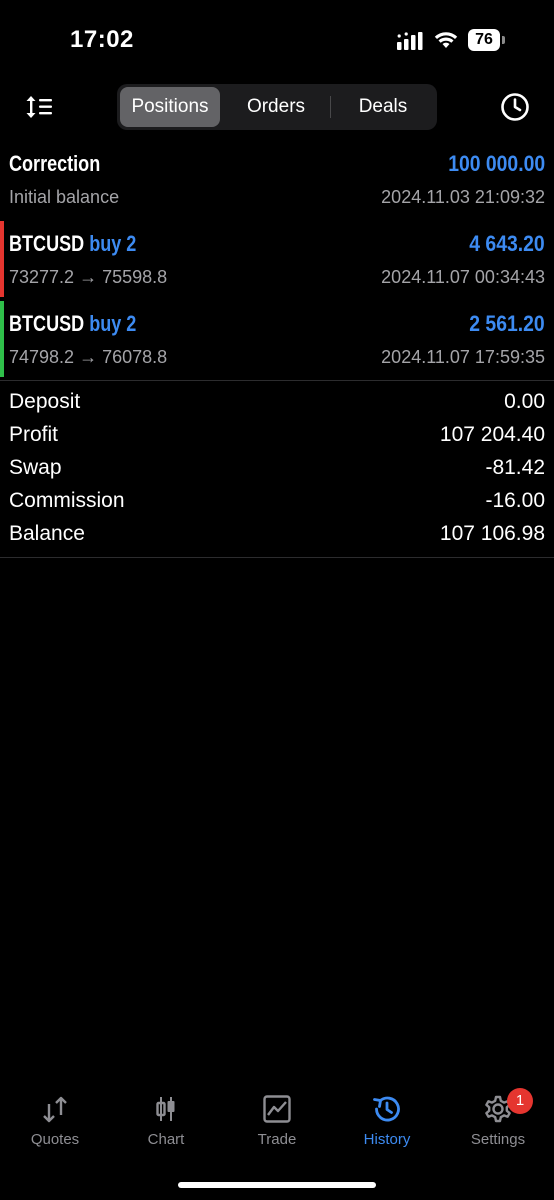 The height and width of the screenshot is (1200, 554). I want to click on tab-orders: Orders, so click(276, 107).